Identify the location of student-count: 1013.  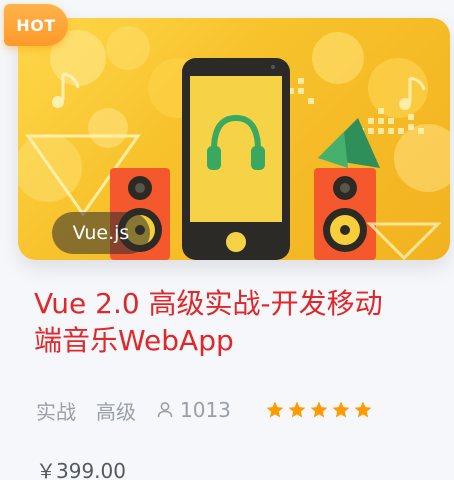
(193, 410).